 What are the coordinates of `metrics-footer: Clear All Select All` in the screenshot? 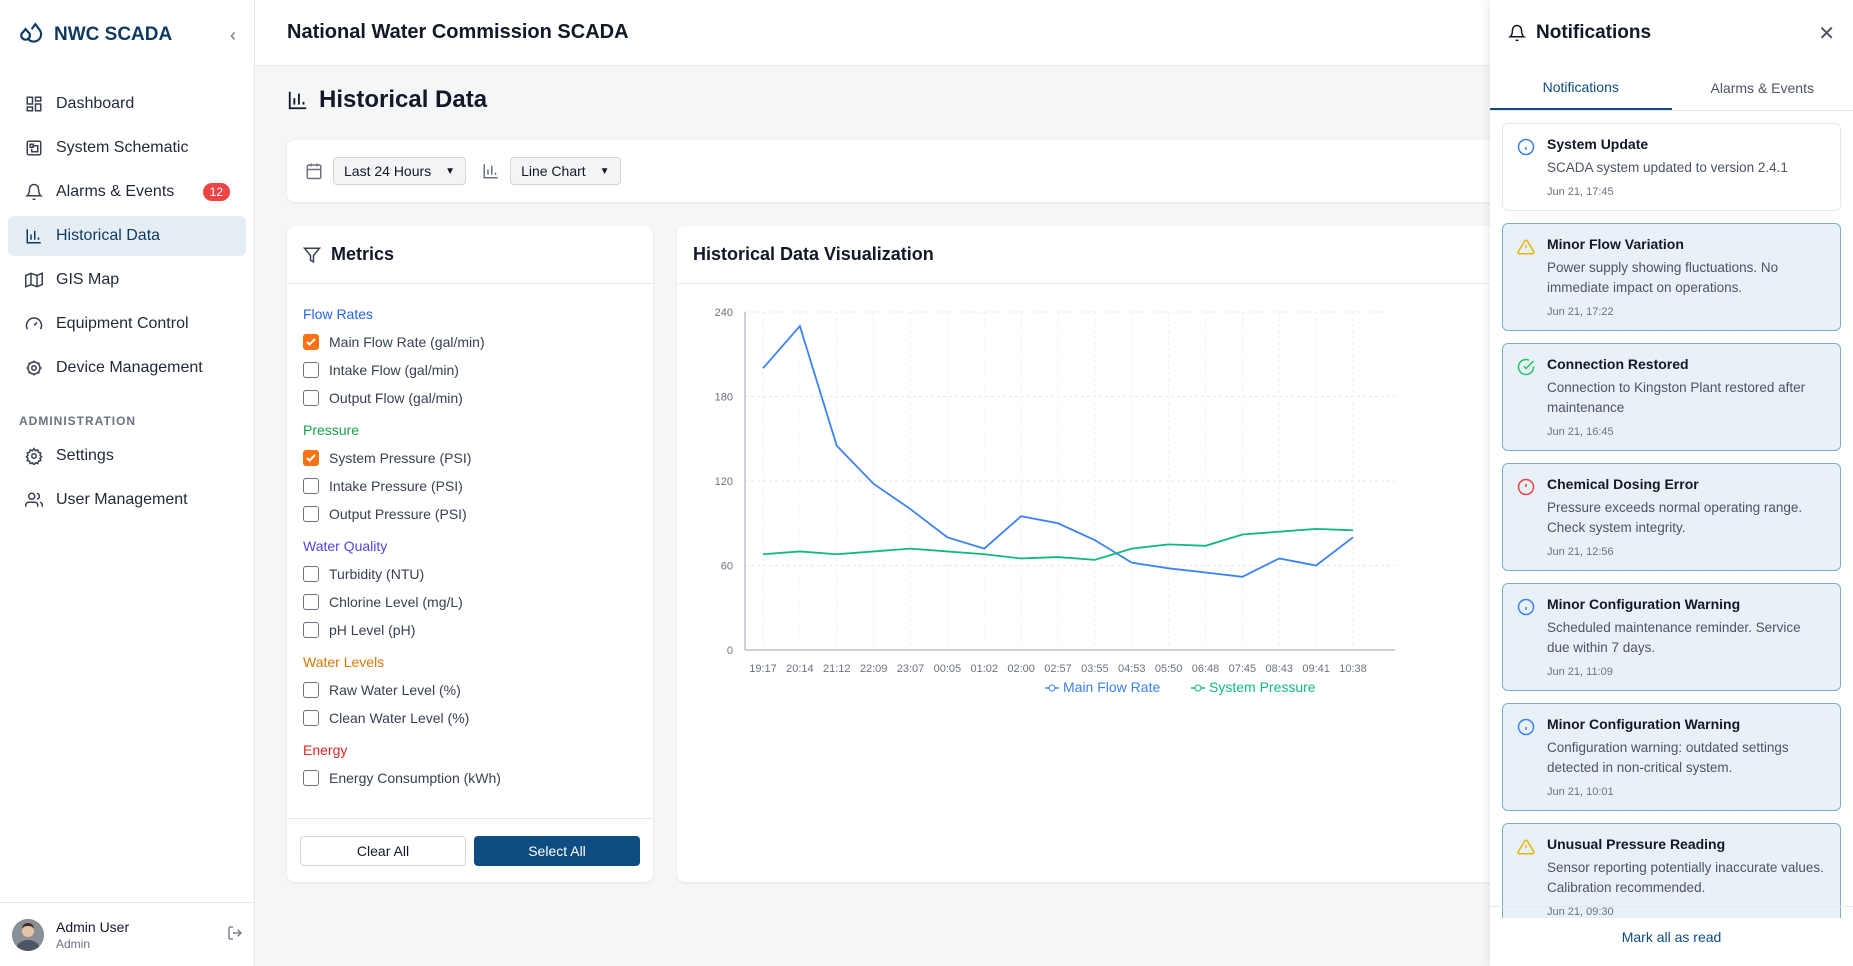 It's located at (470, 850).